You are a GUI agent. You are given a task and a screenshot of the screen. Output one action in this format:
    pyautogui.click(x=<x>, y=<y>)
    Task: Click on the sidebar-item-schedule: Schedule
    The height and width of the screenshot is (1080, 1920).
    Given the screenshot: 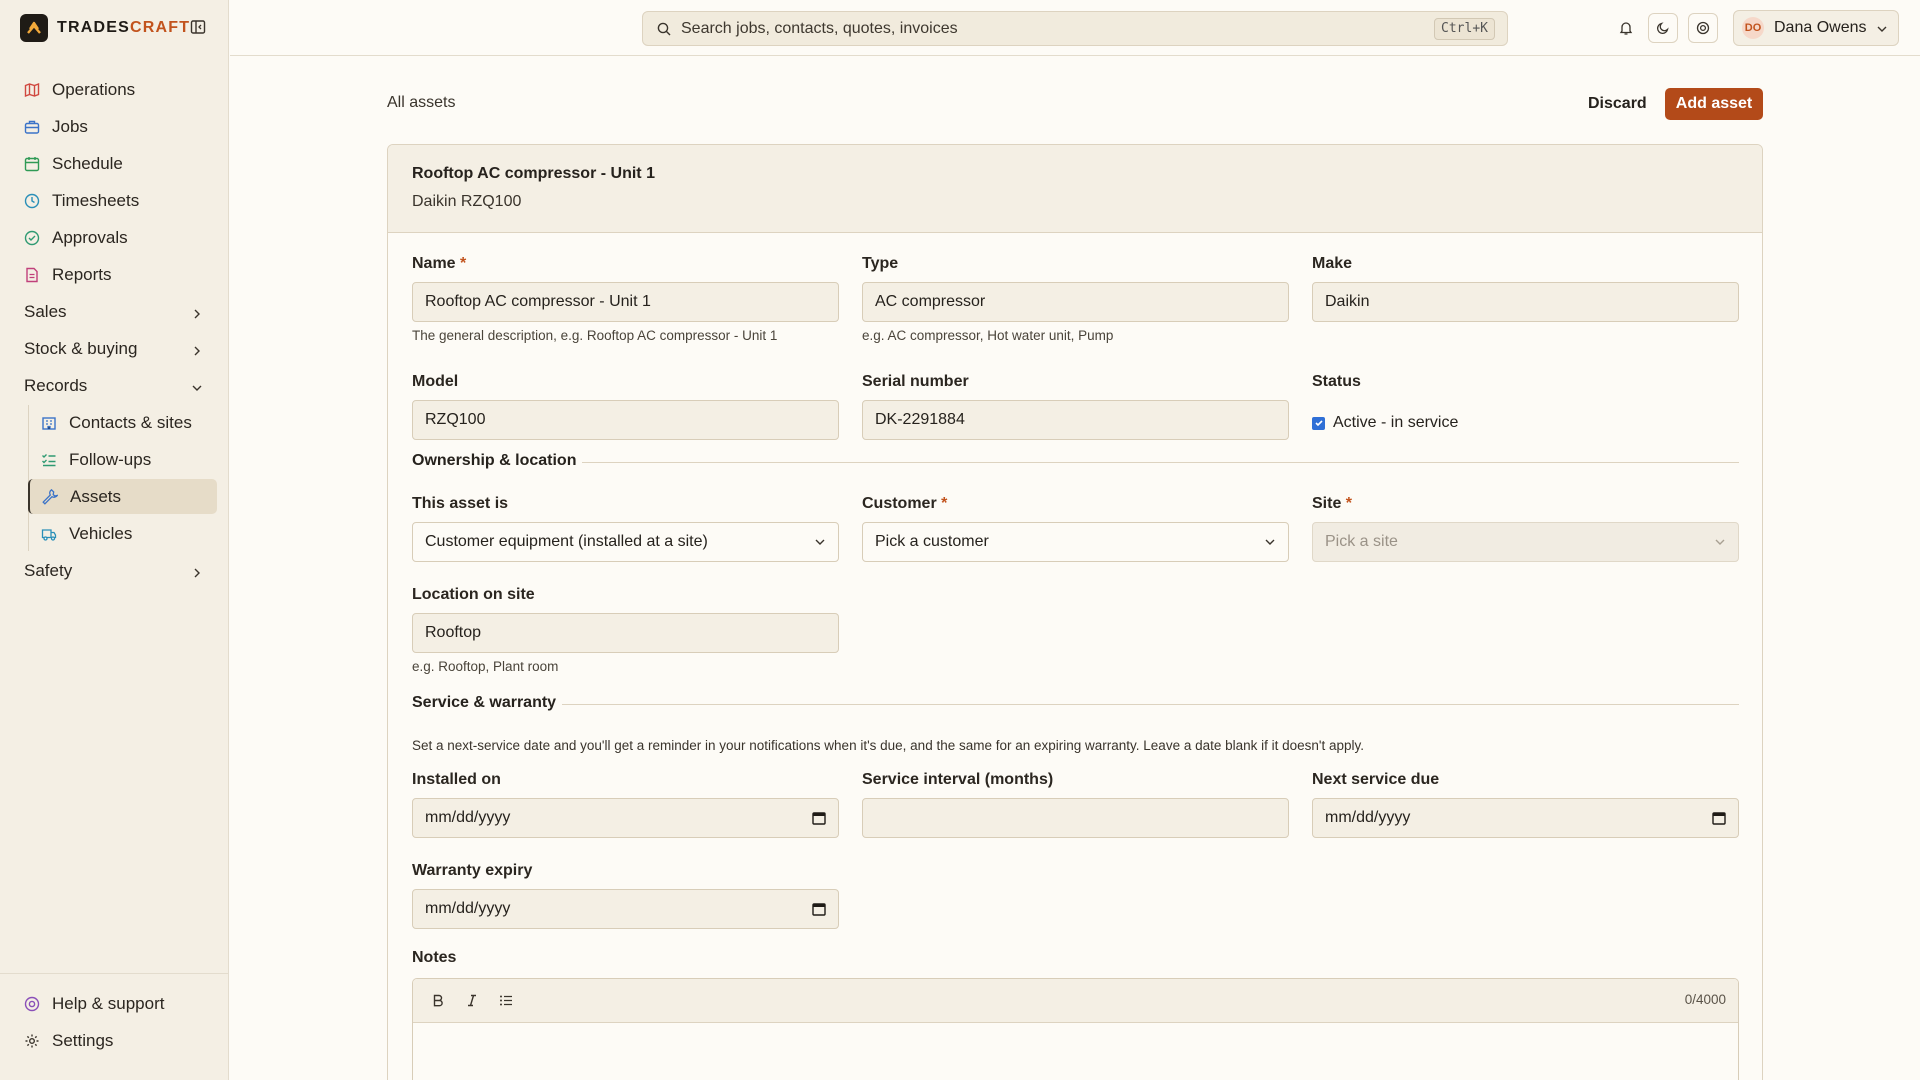 What is the action you would take?
    pyautogui.click(x=114, y=163)
    